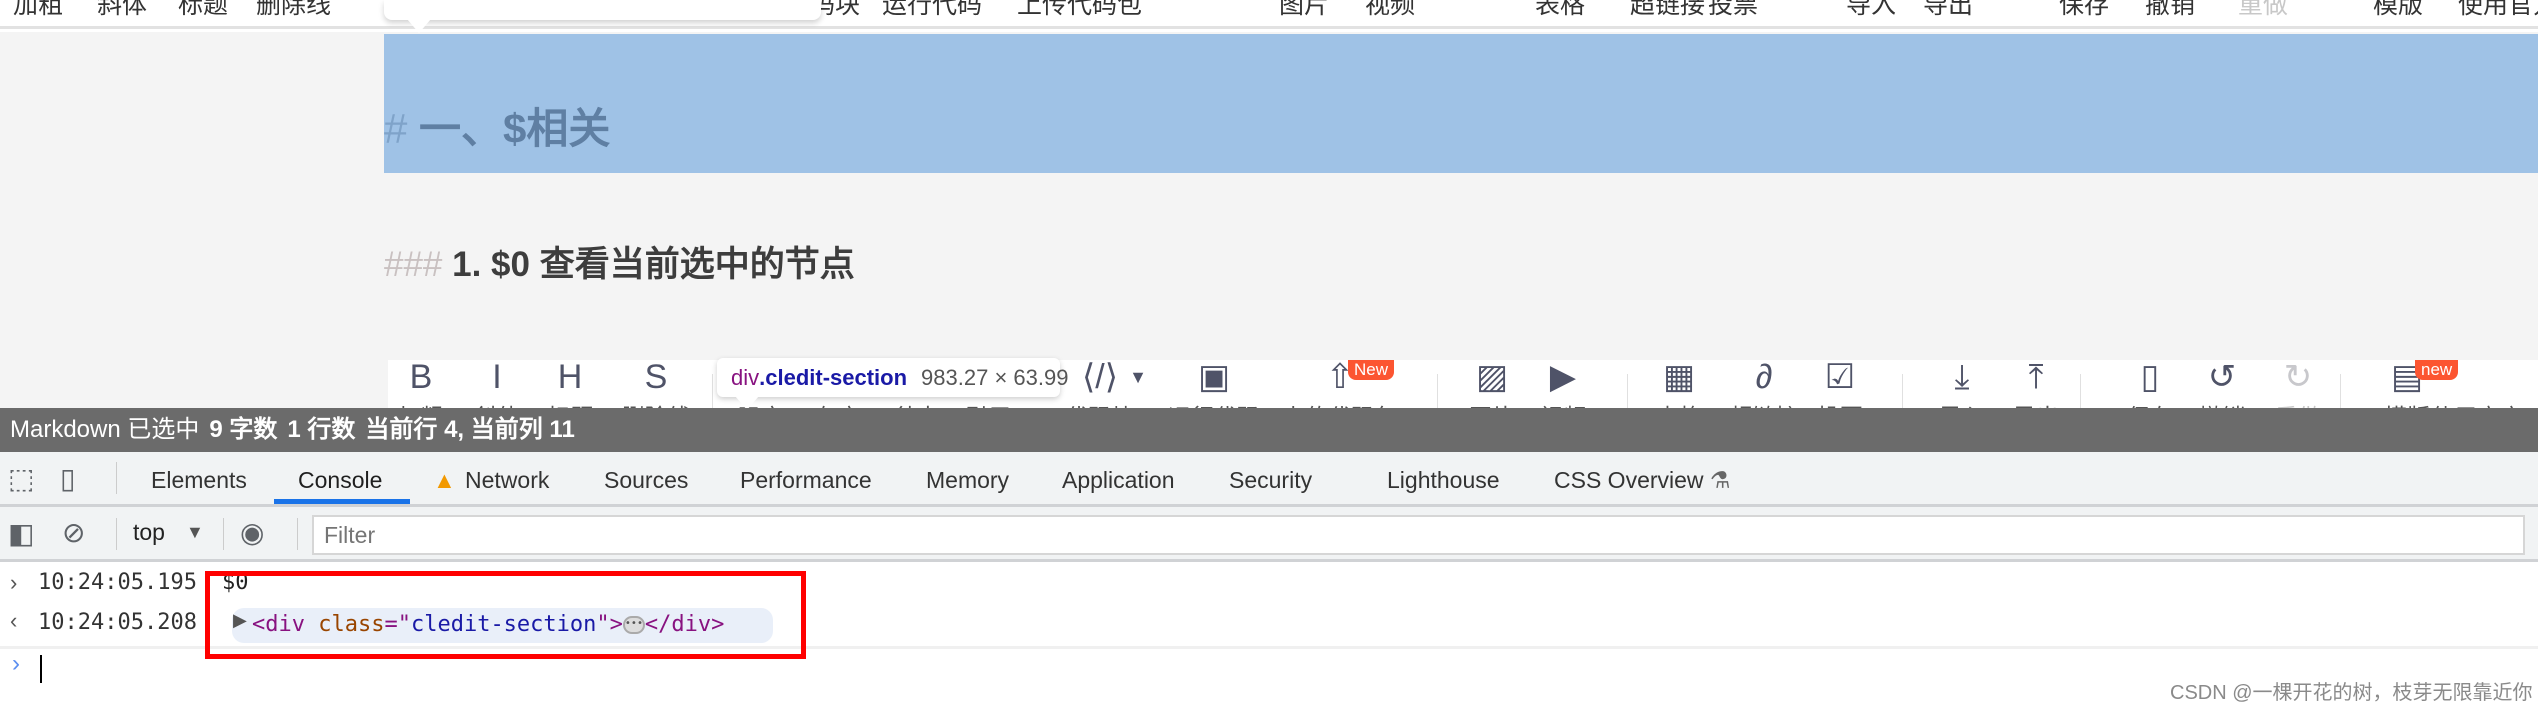 Image resolution: width=2538 pixels, height=705 pixels. What do you see at coordinates (1679, 377) in the screenshot?
I see `table-icon: ▦` at bounding box center [1679, 377].